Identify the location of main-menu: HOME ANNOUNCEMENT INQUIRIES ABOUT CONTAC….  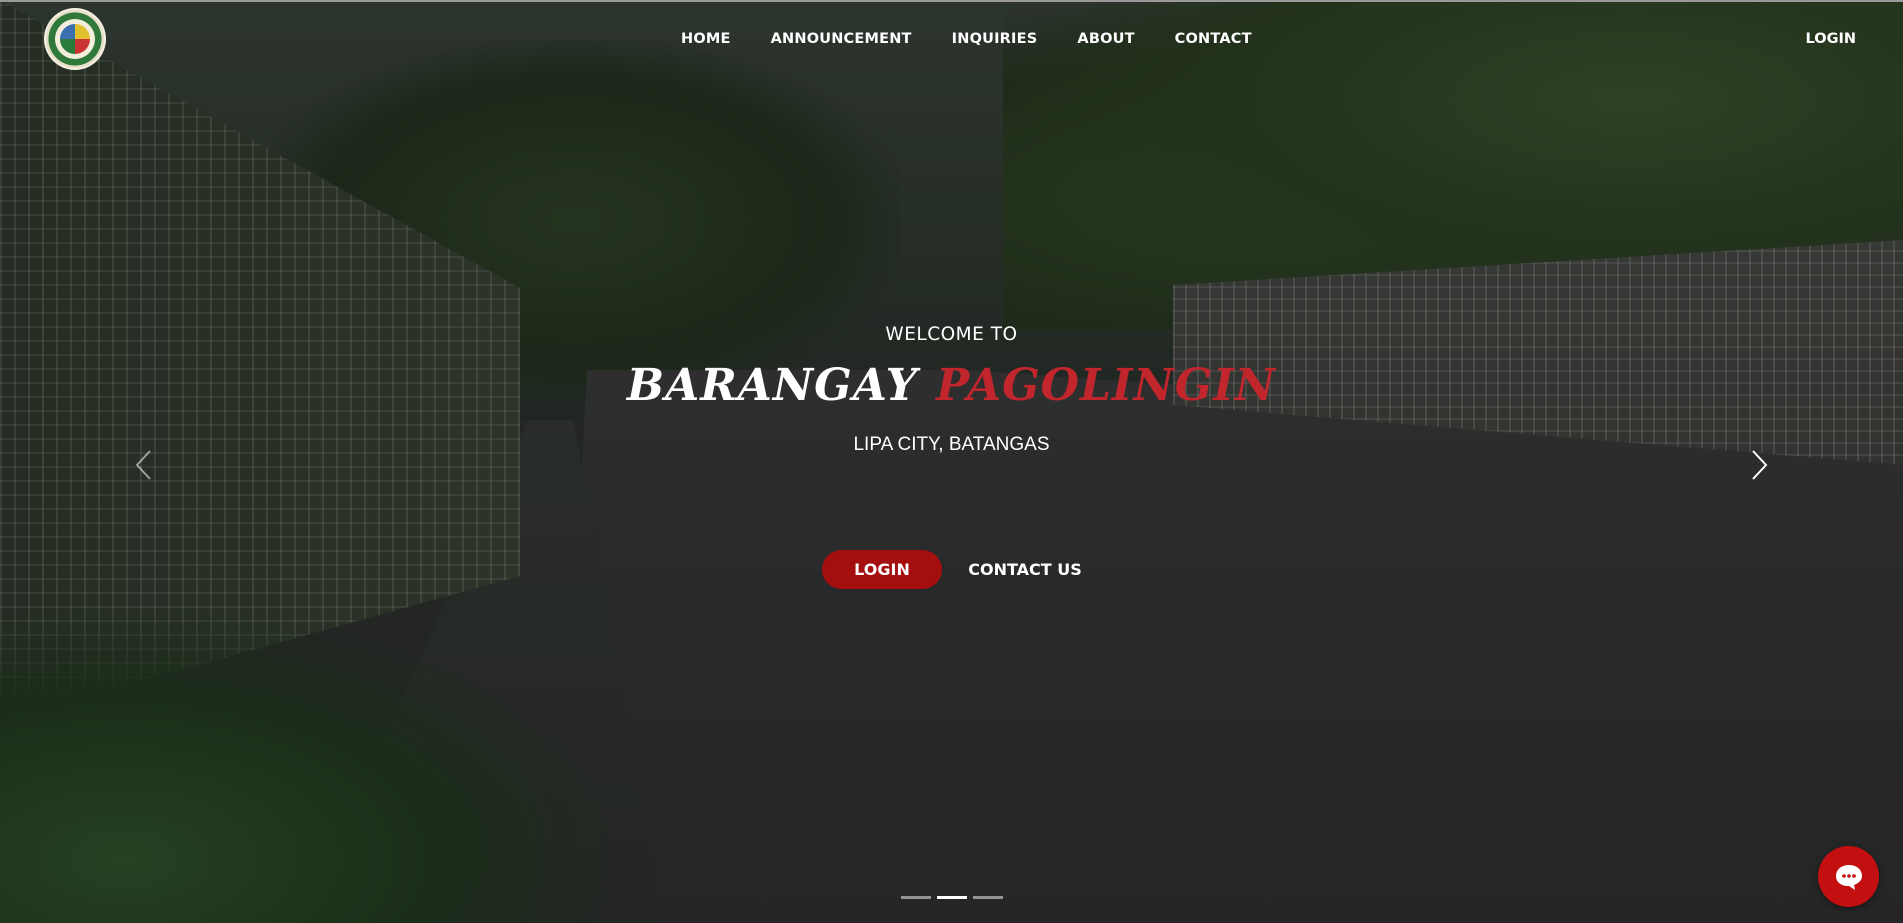
(986, 39).